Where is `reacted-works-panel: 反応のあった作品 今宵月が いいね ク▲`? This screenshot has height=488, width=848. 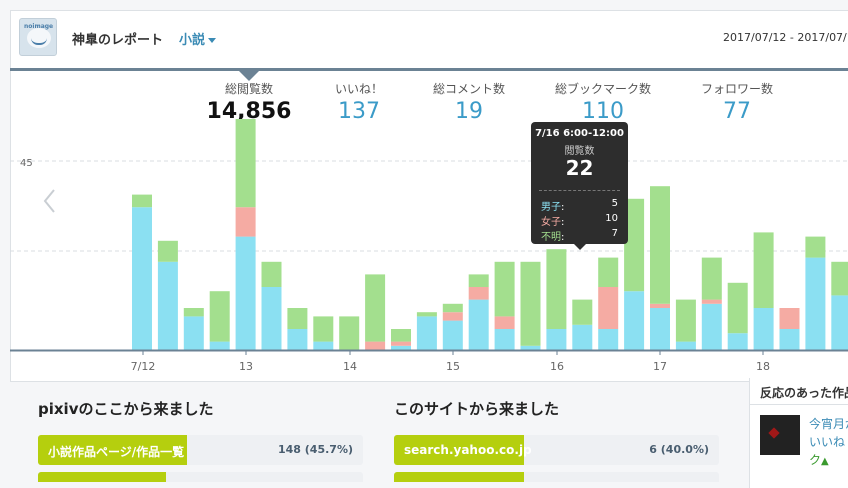
reacted-works-panel: 反応のあった作品 今宵月が いいね ク▲ is located at coordinates (798, 433).